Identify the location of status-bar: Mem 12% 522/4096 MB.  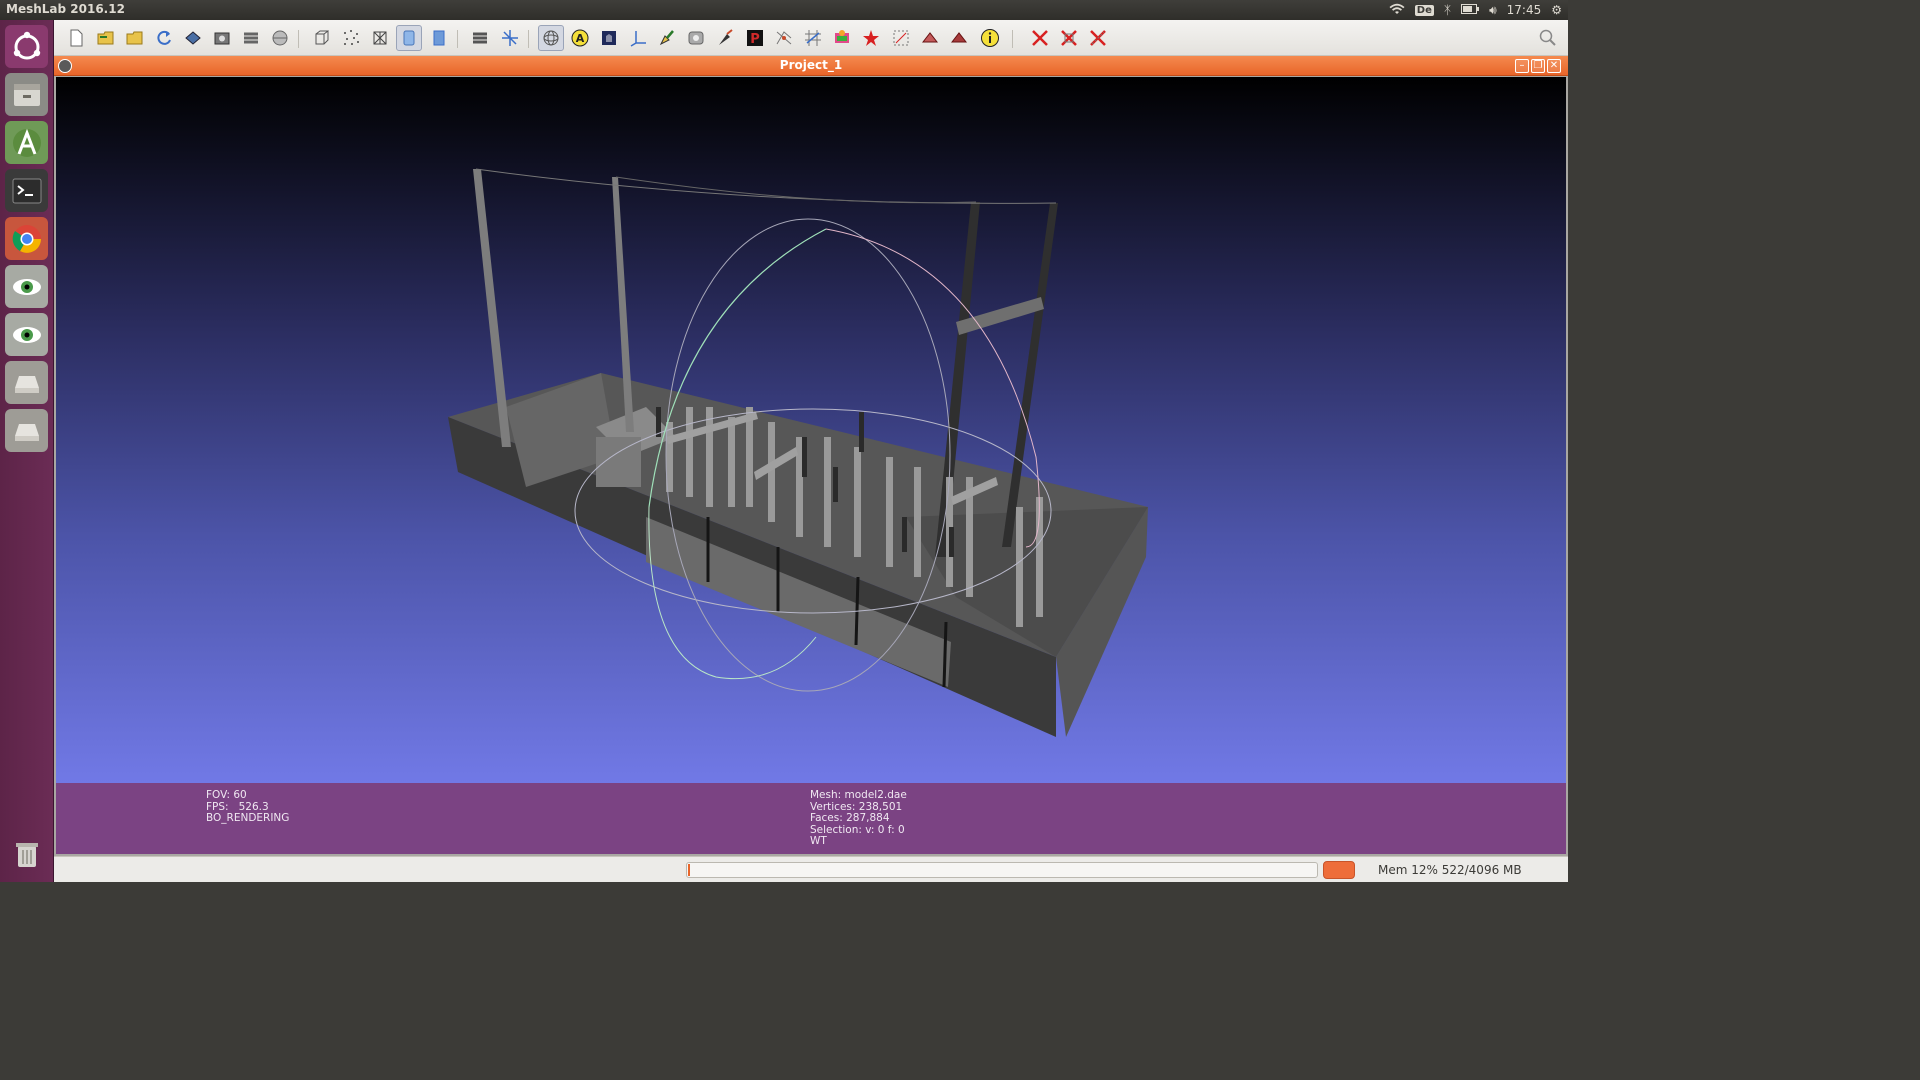
(811, 869).